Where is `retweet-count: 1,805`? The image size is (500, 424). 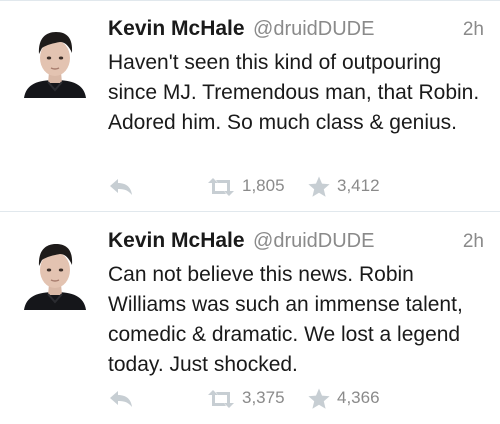
retweet-count: 1,805 is located at coordinates (263, 185).